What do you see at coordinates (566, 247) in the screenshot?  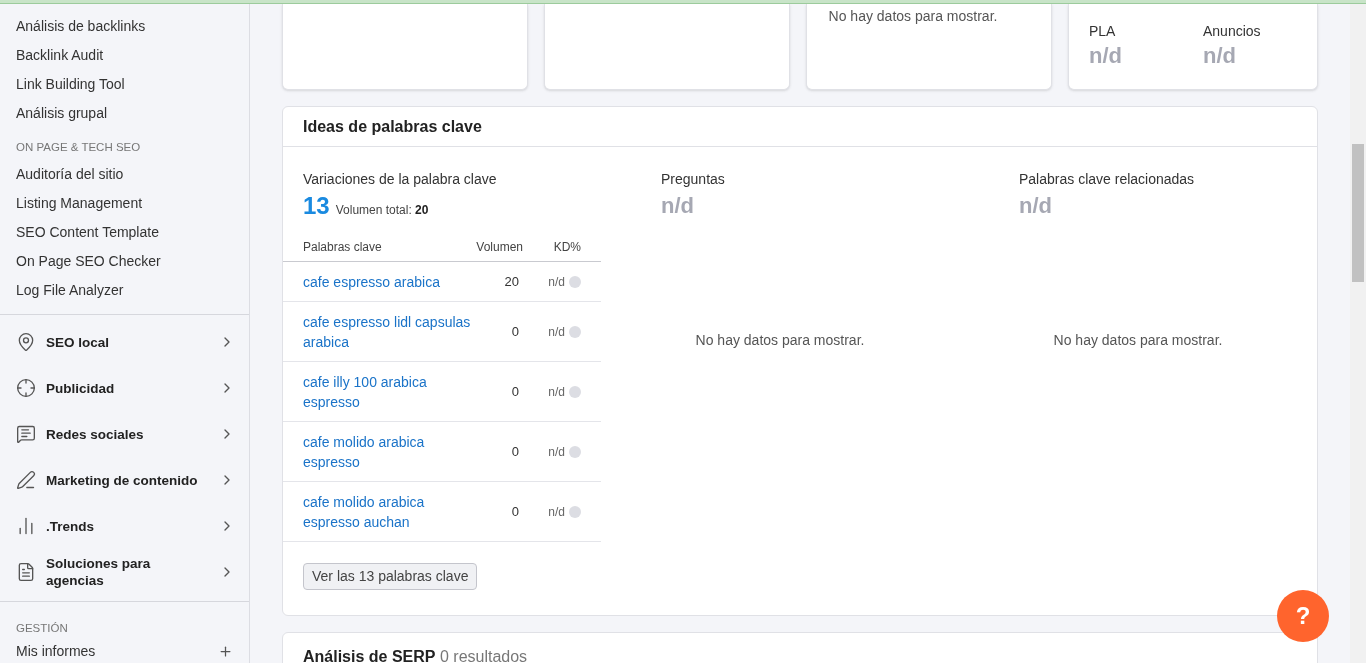 I see `column-header: KD%` at bounding box center [566, 247].